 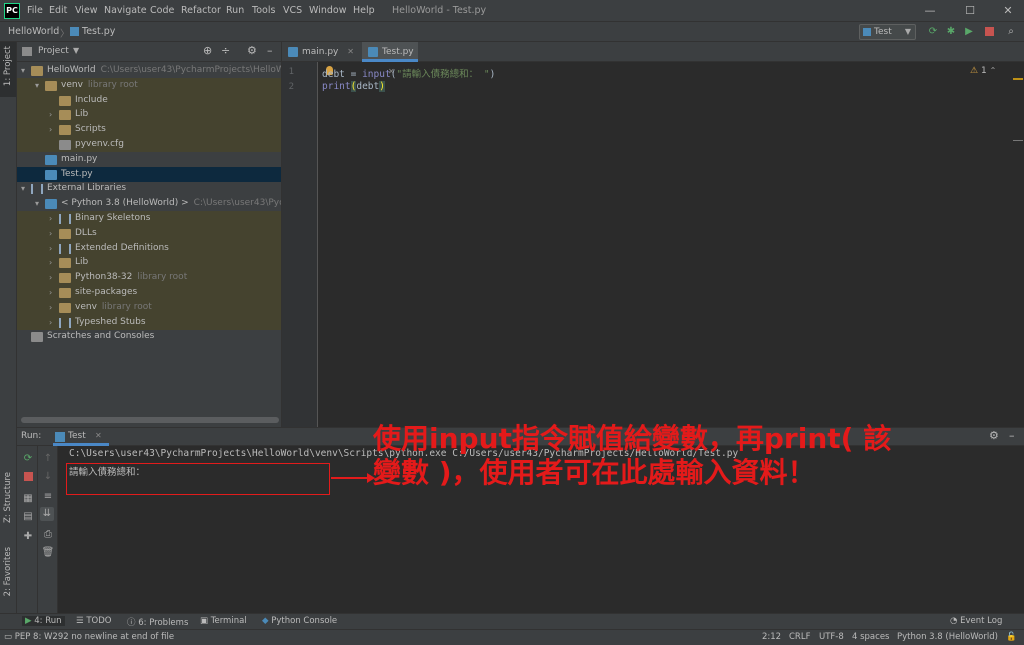 What do you see at coordinates (89, 637) in the screenshot?
I see `status-message: ▭ PEP 8: W292 no newline at end of file` at bounding box center [89, 637].